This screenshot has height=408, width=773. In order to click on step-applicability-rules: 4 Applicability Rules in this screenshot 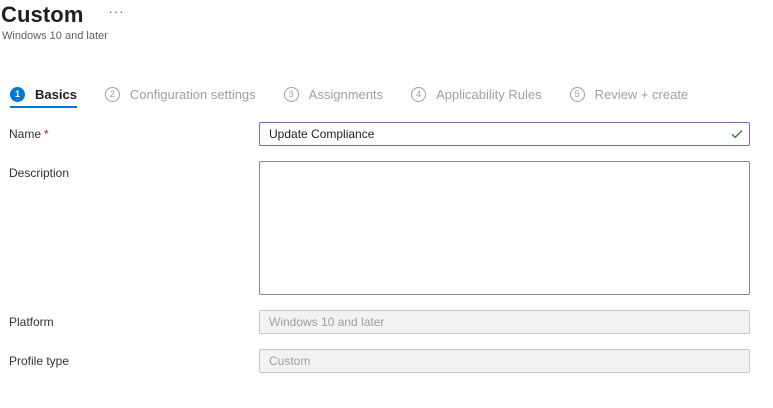, I will do `click(476, 94)`.